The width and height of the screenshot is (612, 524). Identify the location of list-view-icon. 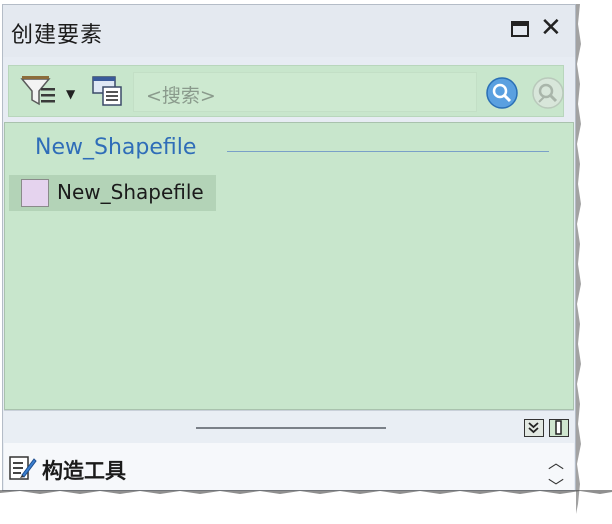
(107, 94).